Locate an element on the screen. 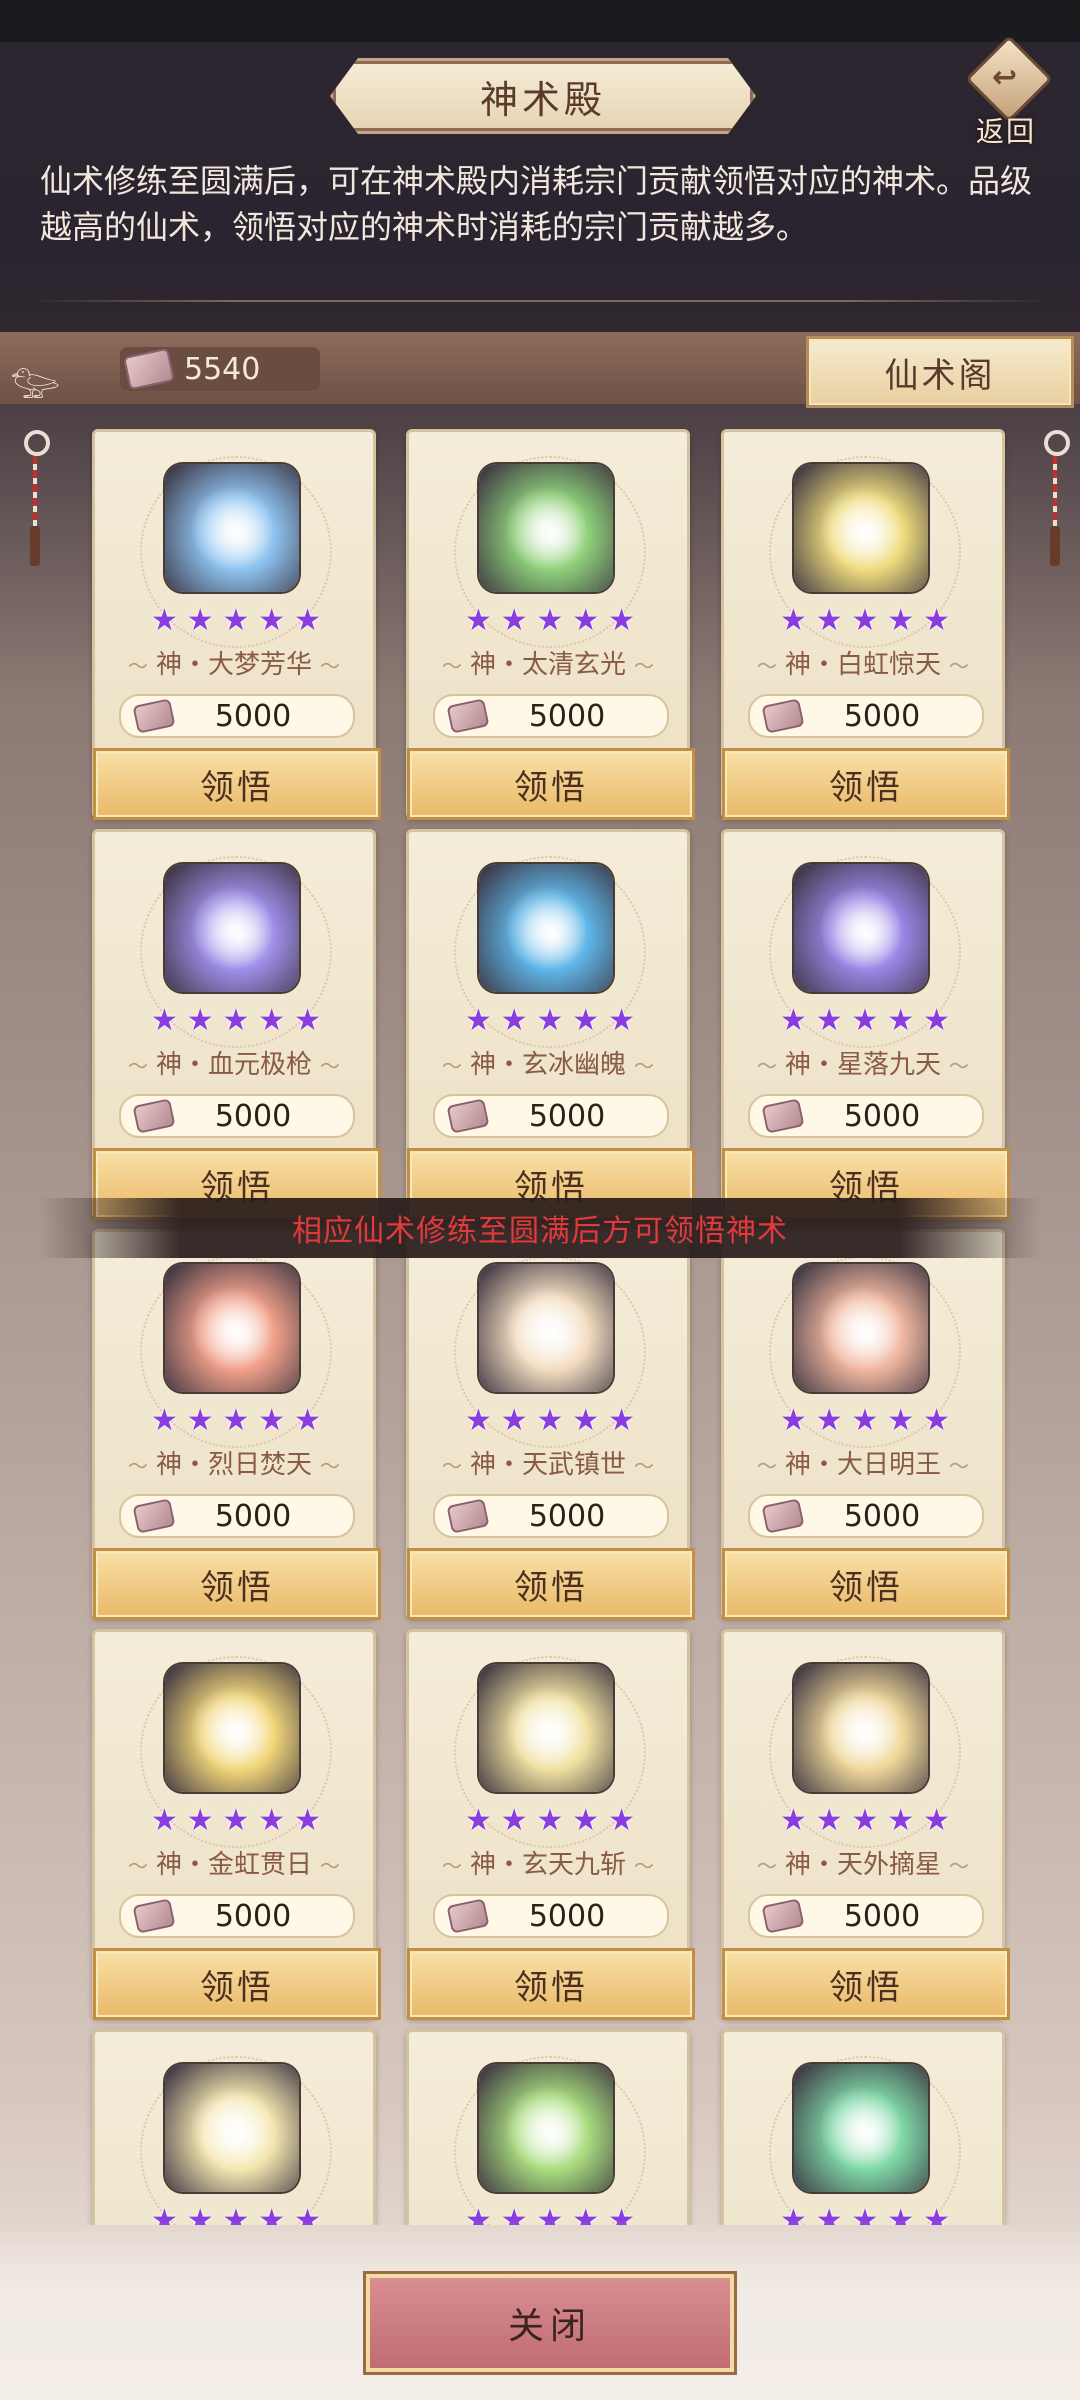 Image resolution: width=1080 pixels, height=2400 pixels. skill-card: ★★★★★神・天外摘星5000领悟 is located at coordinates (865, 1824).